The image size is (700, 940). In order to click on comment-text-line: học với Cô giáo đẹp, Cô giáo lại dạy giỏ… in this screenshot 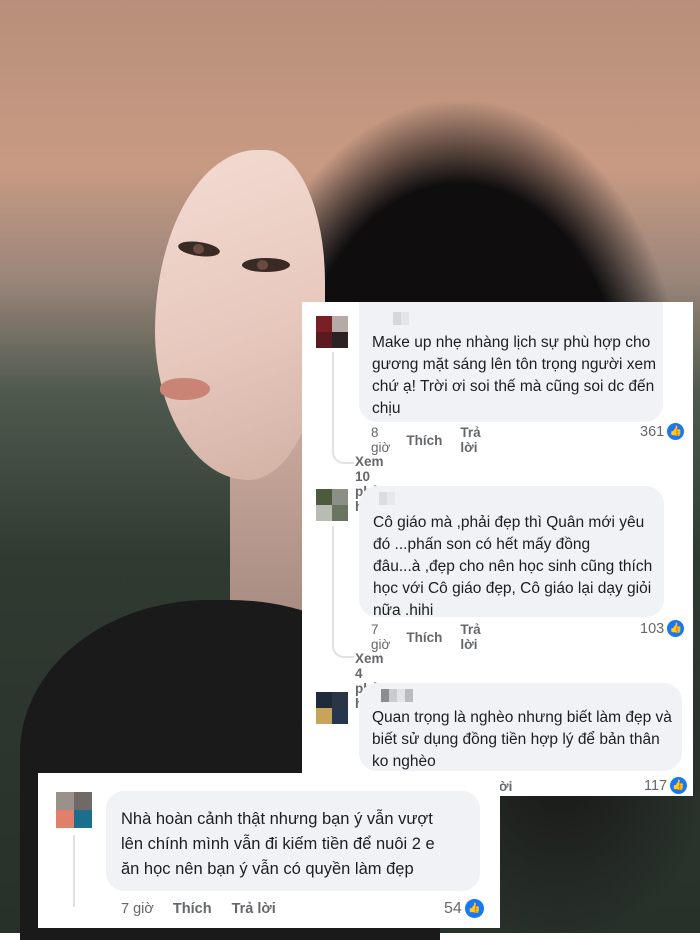, I will do `click(512, 588)`.